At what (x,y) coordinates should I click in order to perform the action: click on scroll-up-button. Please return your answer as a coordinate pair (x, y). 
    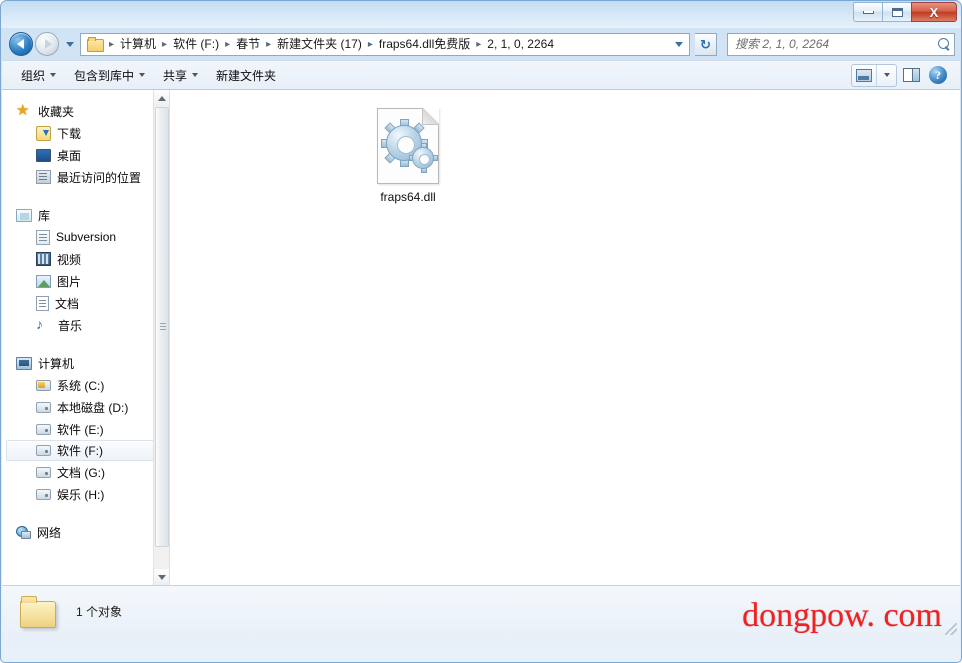
    Looking at the image, I should click on (161, 98).